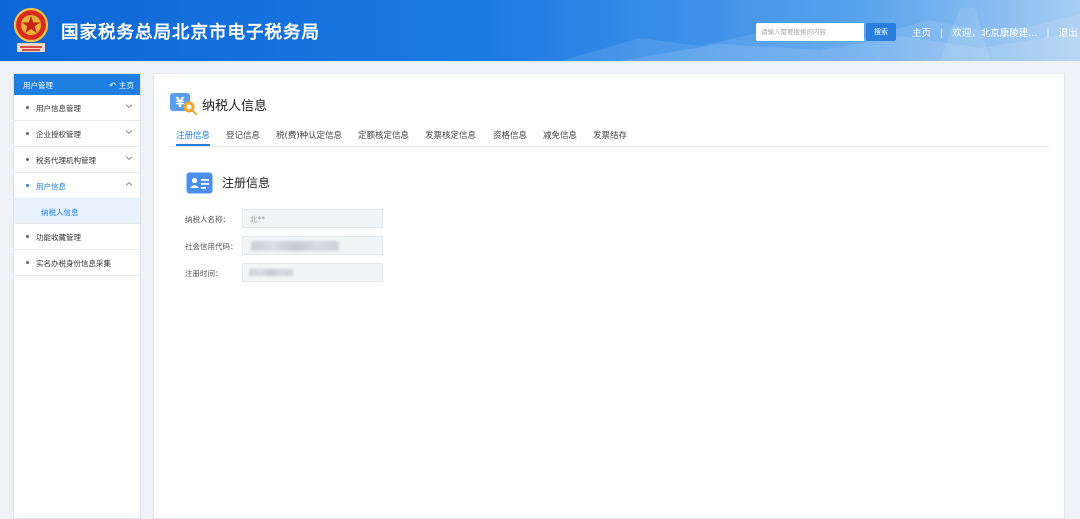 The height and width of the screenshot is (519, 1080). What do you see at coordinates (51, 186) in the screenshot?
I see `sidebar-item-label: 用户信息` at bounding box center [51, 186].